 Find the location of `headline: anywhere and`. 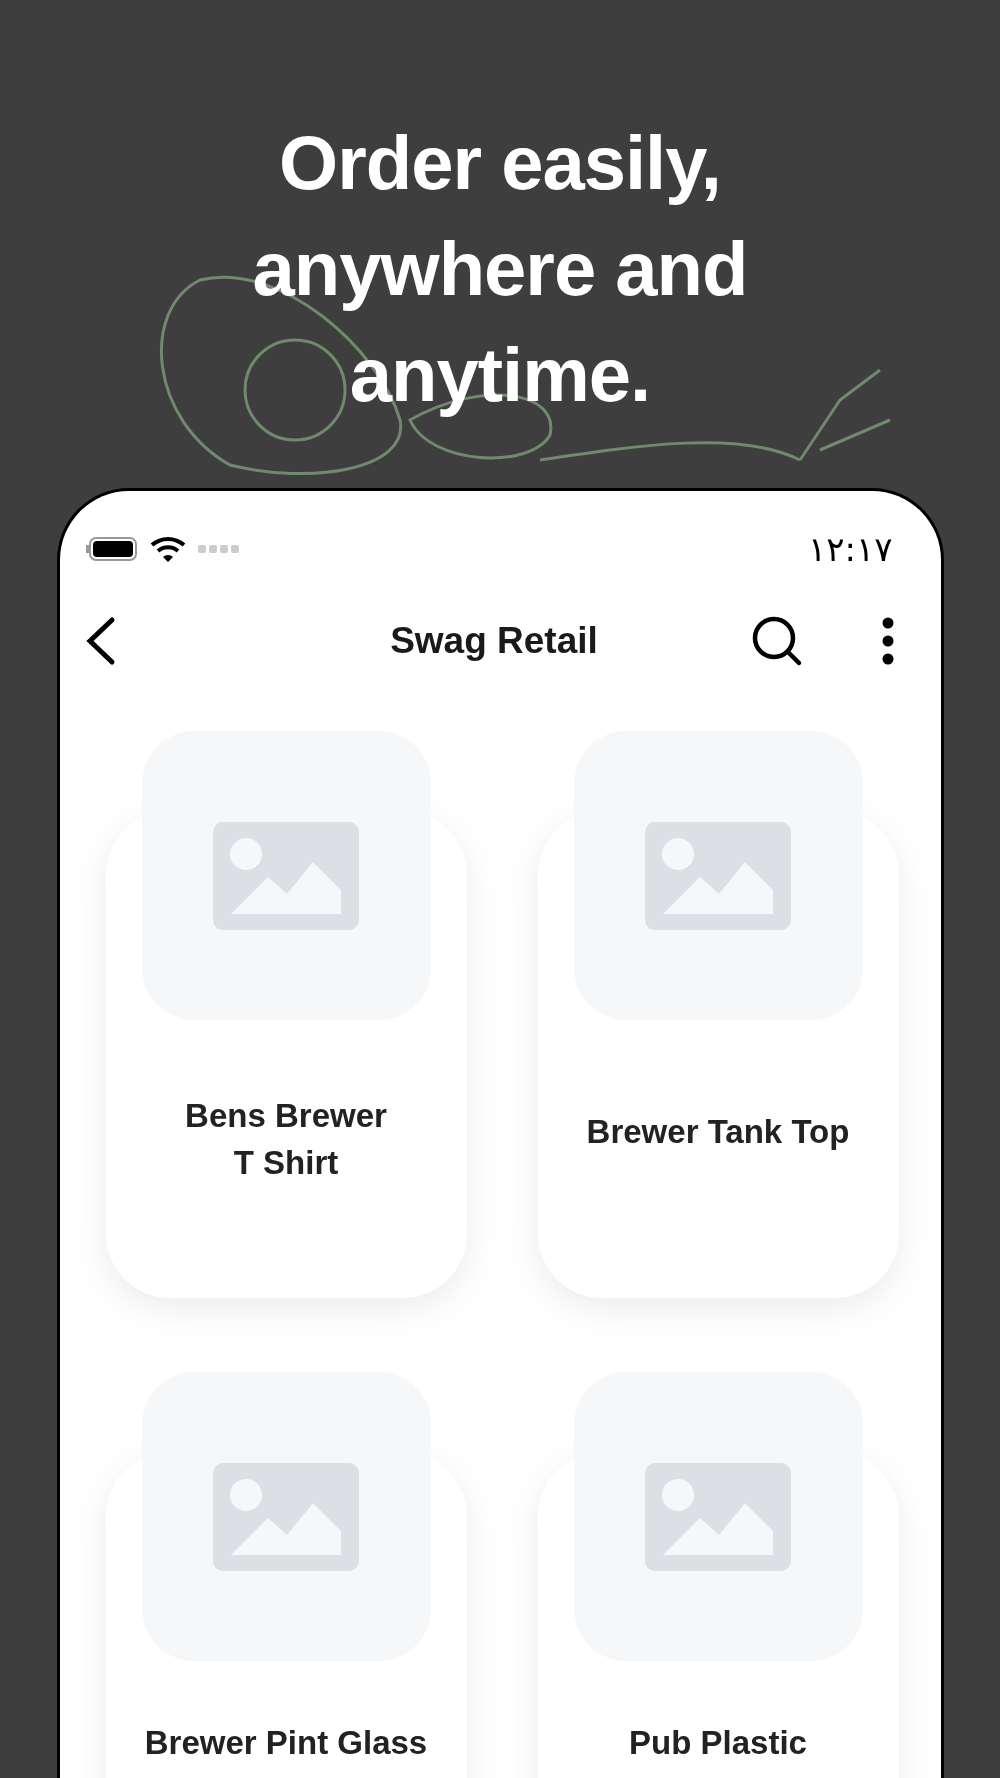

headline: anywhere and is located at coordinates (500, 269).